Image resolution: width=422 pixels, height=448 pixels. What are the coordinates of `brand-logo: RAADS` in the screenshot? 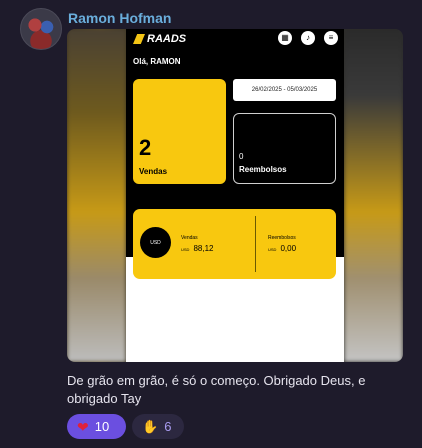 It's located at (159, 39).